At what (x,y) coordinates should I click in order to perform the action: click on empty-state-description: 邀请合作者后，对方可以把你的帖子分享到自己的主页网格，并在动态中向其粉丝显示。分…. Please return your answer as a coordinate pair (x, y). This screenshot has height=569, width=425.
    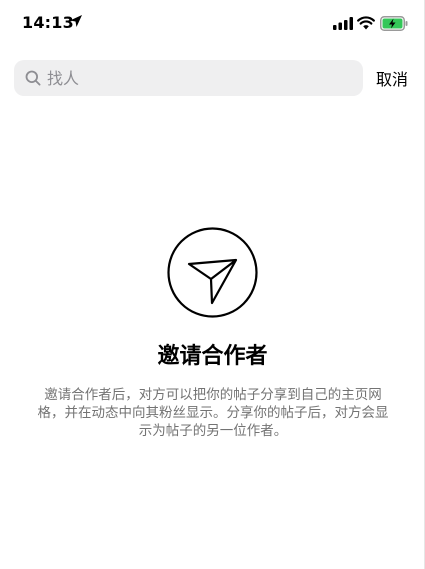
    Looking at the image, I should click on (213, 413).